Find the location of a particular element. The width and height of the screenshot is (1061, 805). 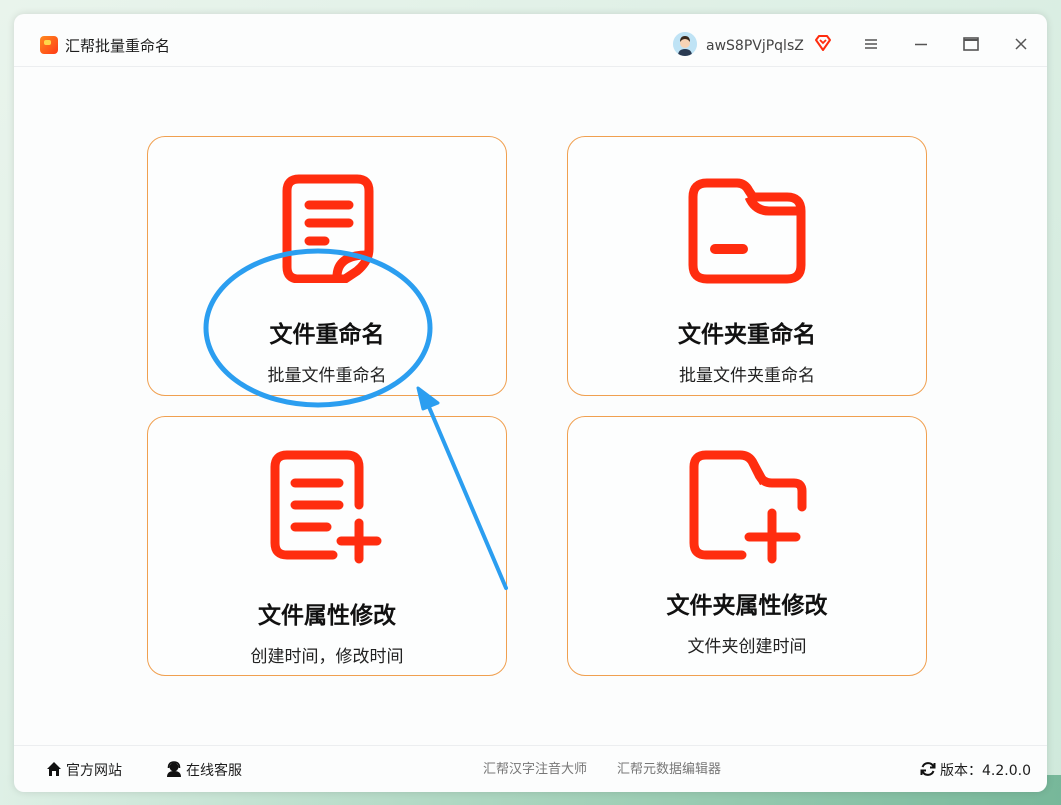

version-info: 版本：4.2.0.0 is located at coordinates (975, 770).